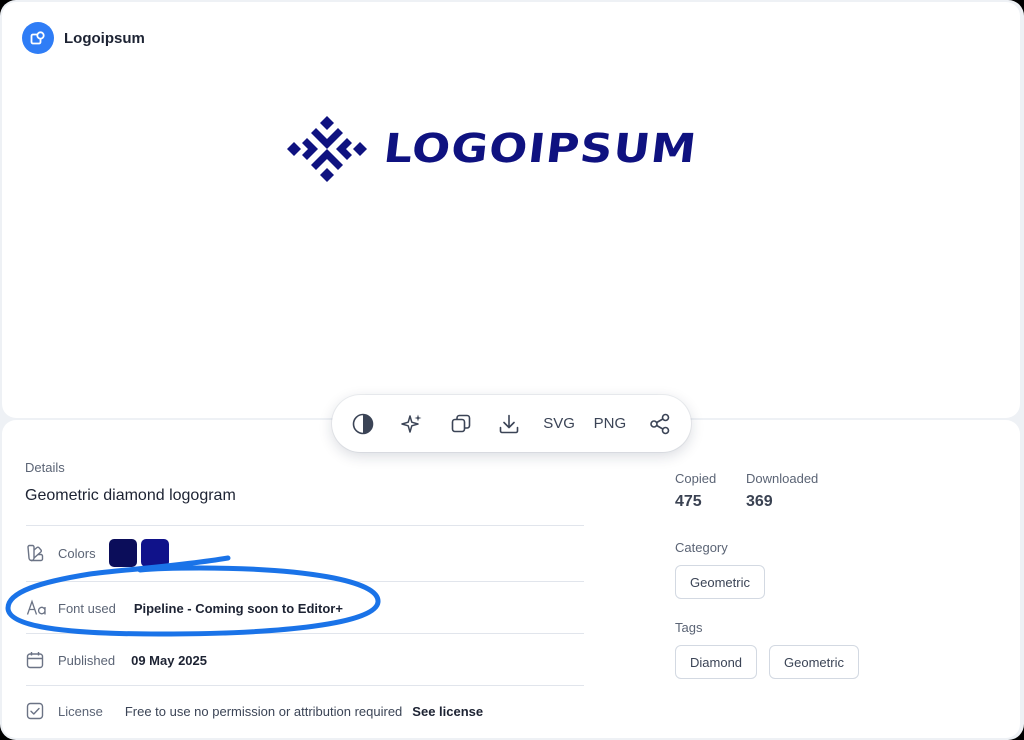 Image resolution: width=1024 pixels, height=740 pixels. I want to click on sparkle-icon, so click(411, 423).